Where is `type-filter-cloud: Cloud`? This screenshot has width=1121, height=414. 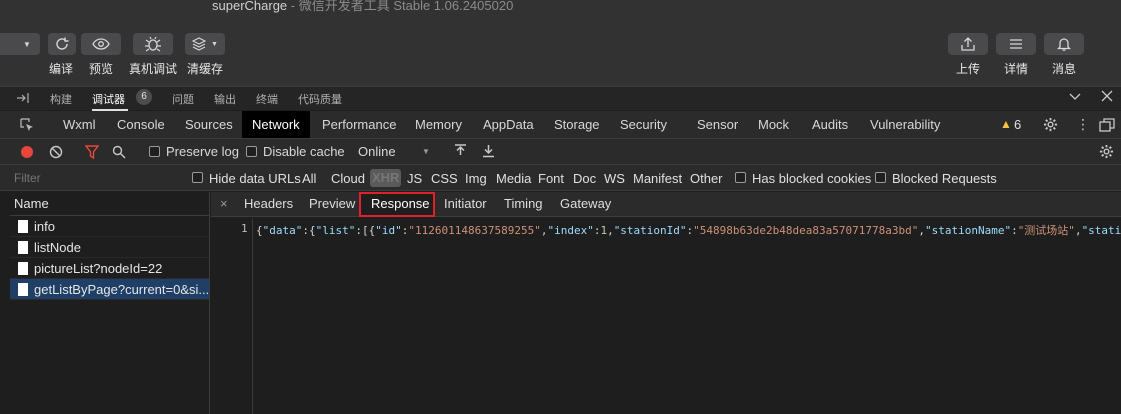 type-filter-cloud: Cloud is located at coordinates (348, 178).